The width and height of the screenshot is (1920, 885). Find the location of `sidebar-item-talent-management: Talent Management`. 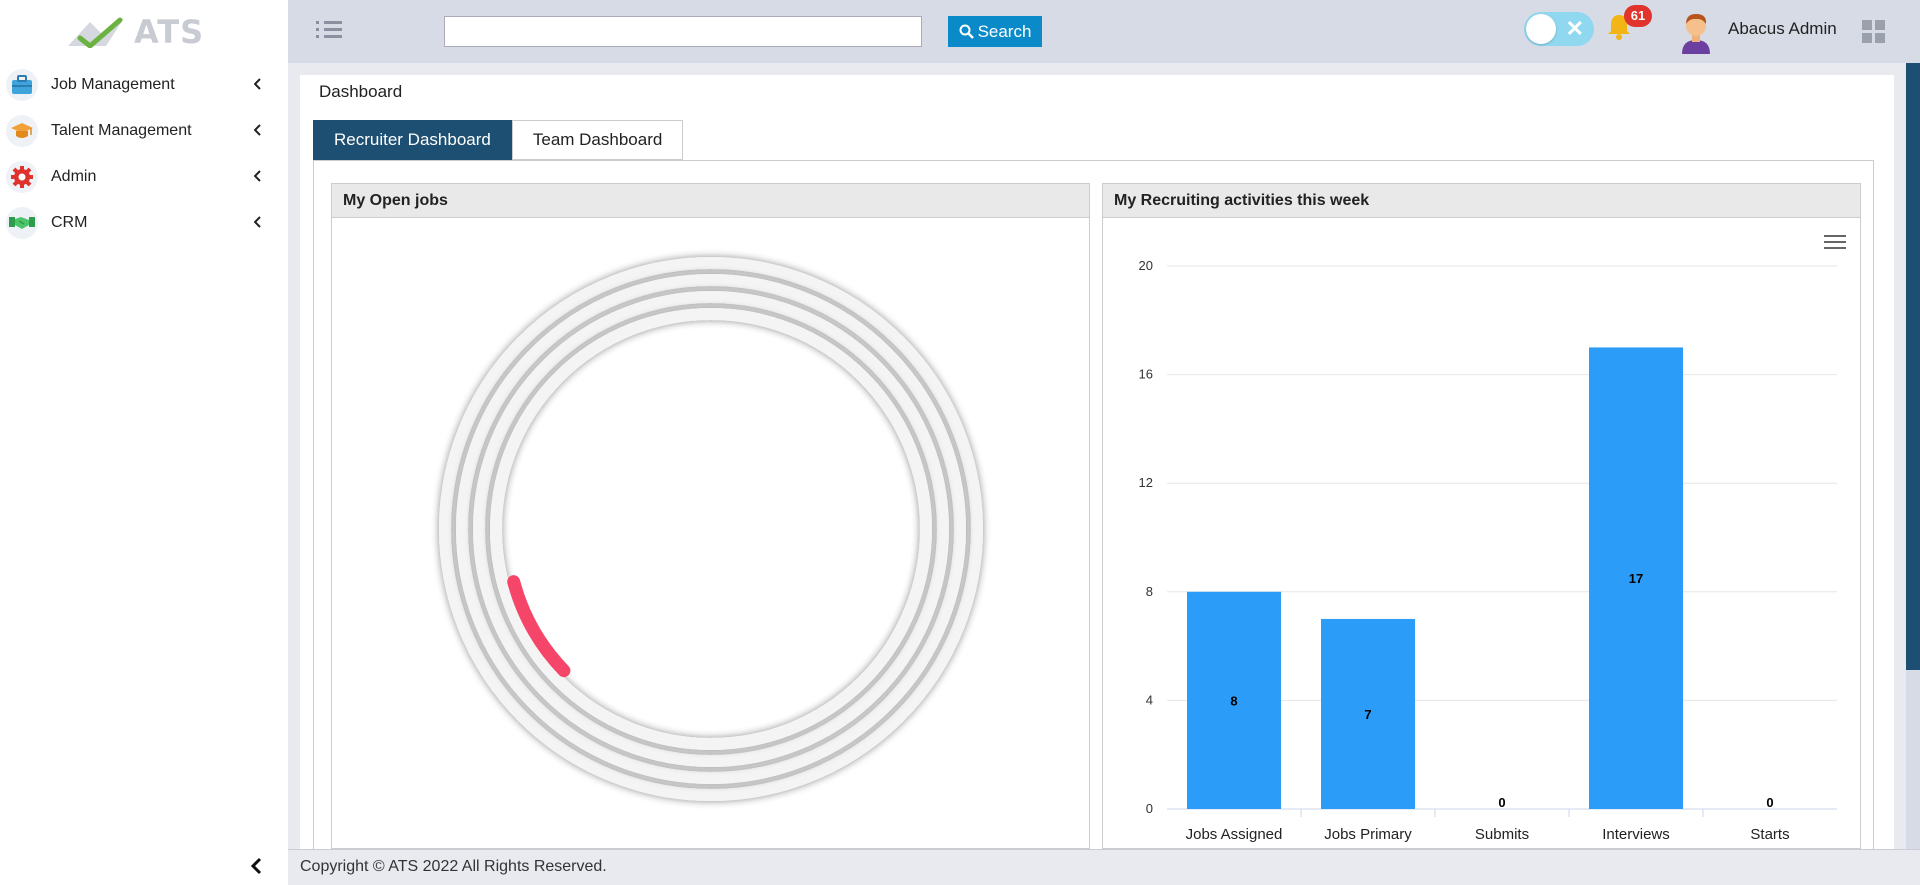

sidebar-item-talent-management: Talent Management is located at coordinates (144, 131).